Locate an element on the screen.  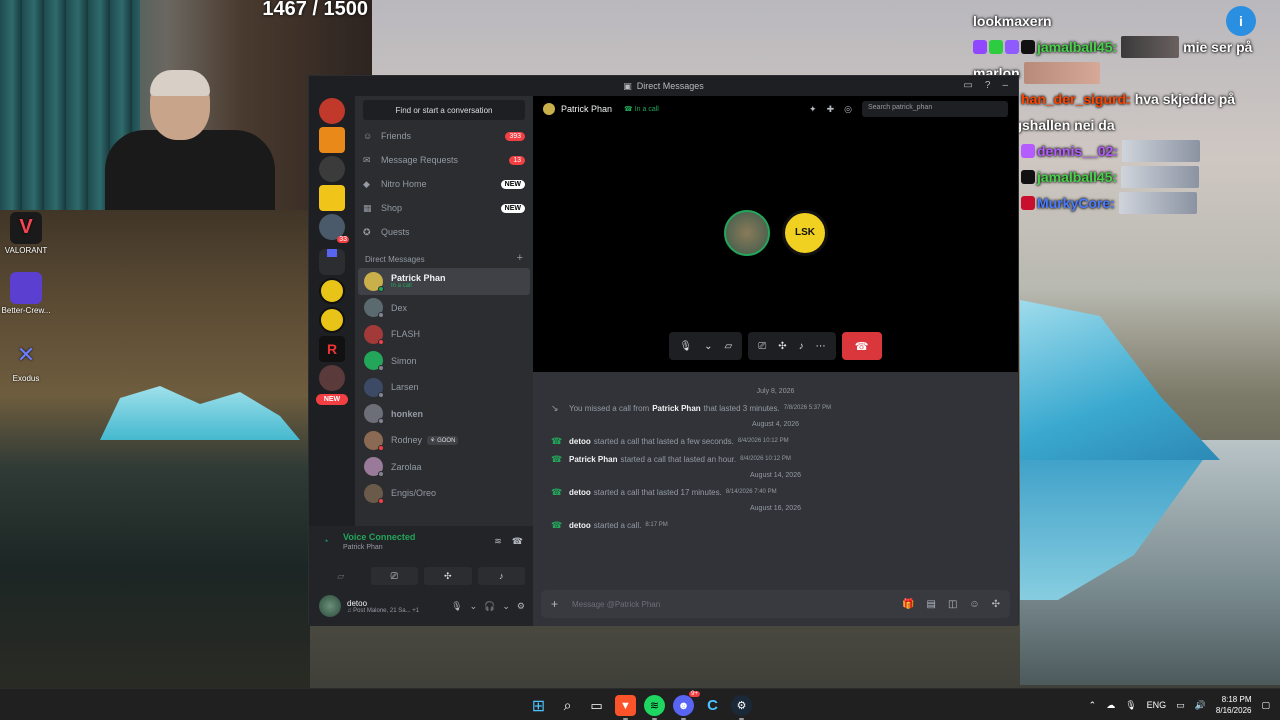
call-icon: ☎ is located at coordinates (557, 440).